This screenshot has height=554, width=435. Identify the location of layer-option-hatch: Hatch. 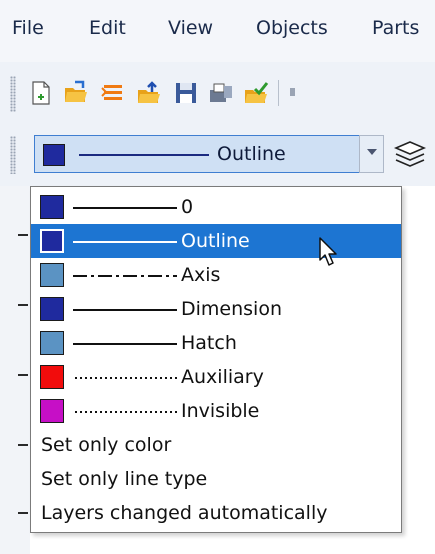
(216, 343).